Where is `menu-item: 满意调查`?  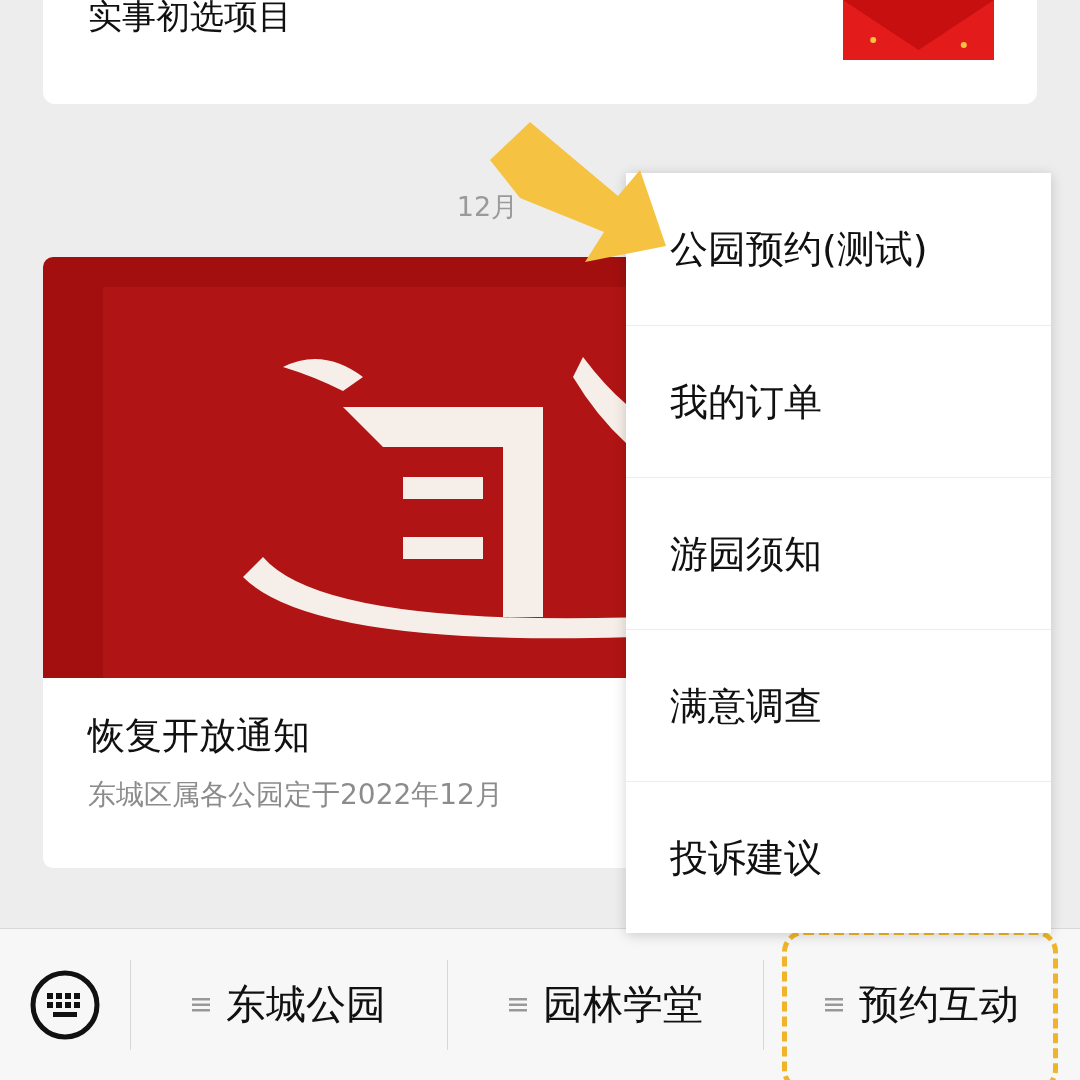
menu-item: 满意调查 is located at coordinates (838, 705).